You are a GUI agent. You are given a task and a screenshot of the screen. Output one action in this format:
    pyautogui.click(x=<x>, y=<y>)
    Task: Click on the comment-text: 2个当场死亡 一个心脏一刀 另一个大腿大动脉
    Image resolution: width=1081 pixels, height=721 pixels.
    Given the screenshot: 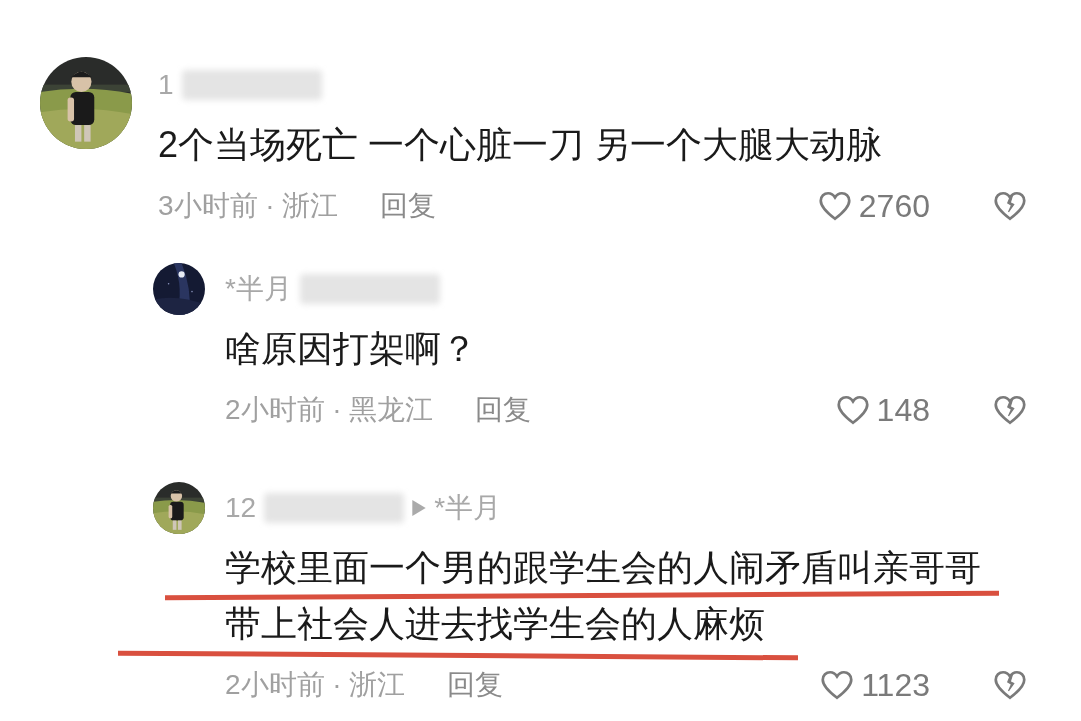 What is the action you would take?
    pyautogui.click(x=520, y=145)
    